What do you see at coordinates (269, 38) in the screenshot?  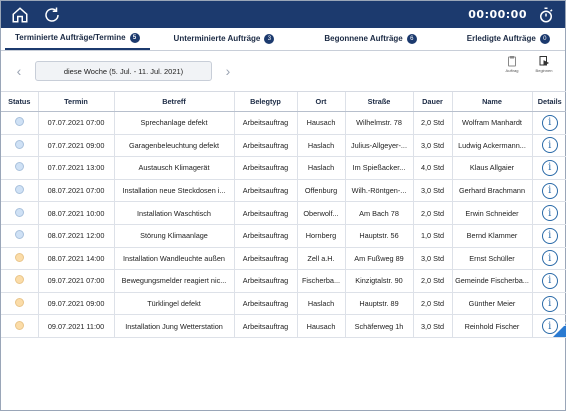 I see `count-badge: 3` at bounding box center [269, 38].